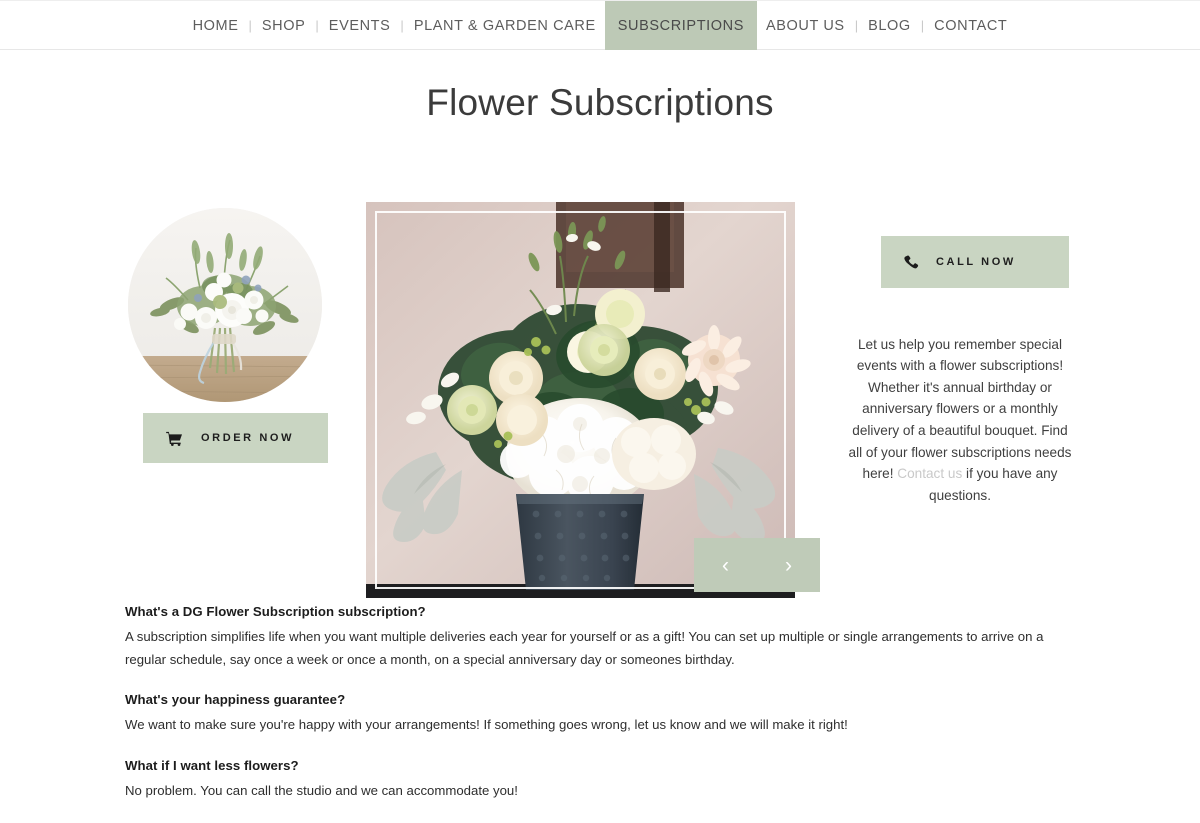 The height and width of the screenshot is (823, 1200). Describe the element at coordinates (726, 565) in the screenshot. I see `carousel-prev-icon: ‹` at that location.